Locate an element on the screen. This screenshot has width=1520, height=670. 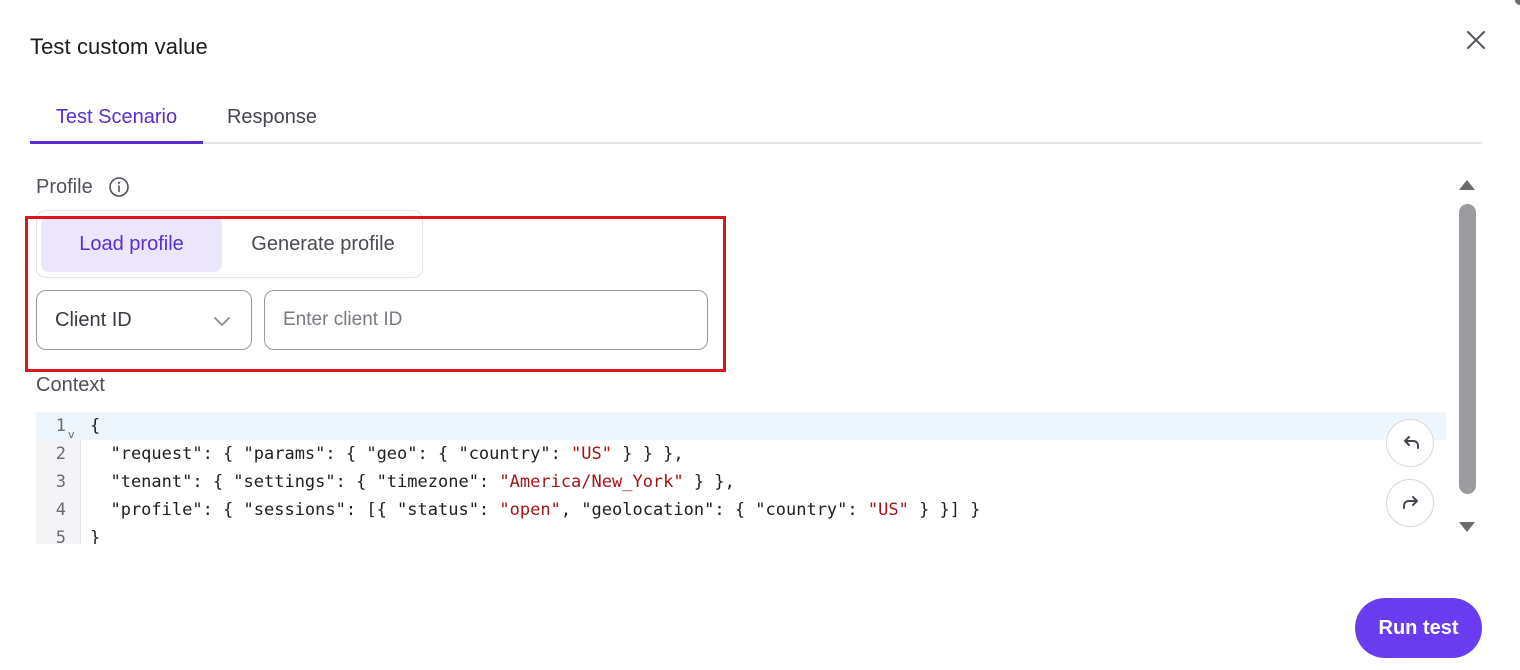
context-label: Context is located at coordinates (70, 385).